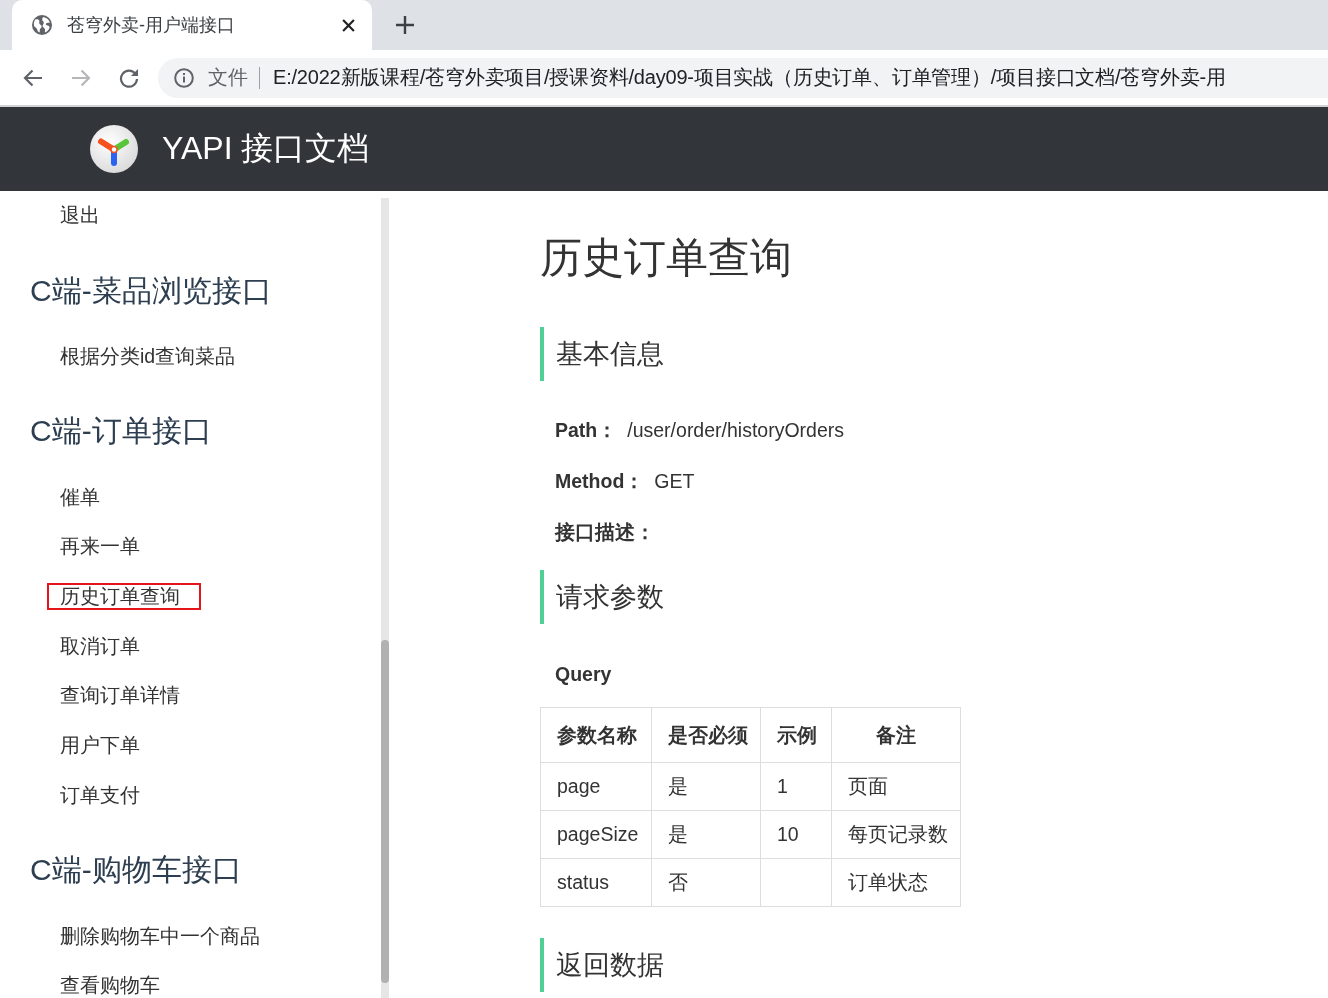  What do you see at coordinates (596, 735) in the screenshot?
I see `column-header: 参数名称` at bounding box center [596, 735].